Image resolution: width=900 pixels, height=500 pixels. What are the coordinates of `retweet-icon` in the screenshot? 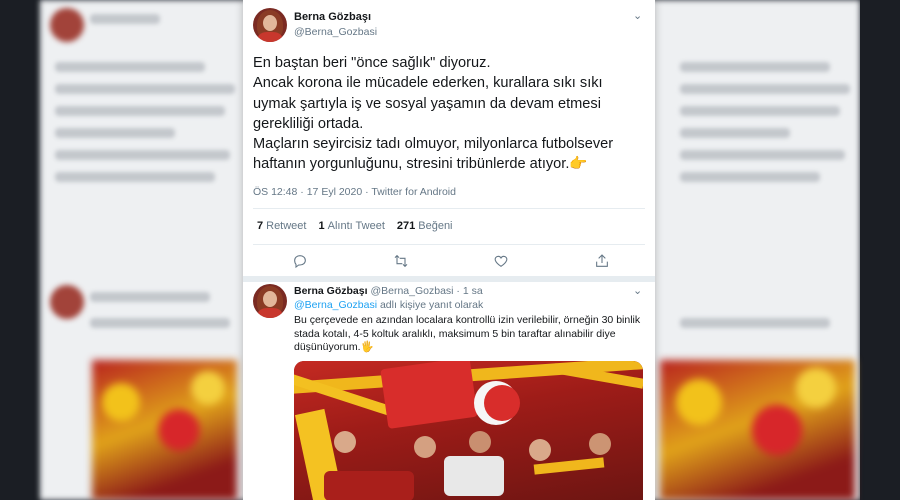 It's located at (401, 261).